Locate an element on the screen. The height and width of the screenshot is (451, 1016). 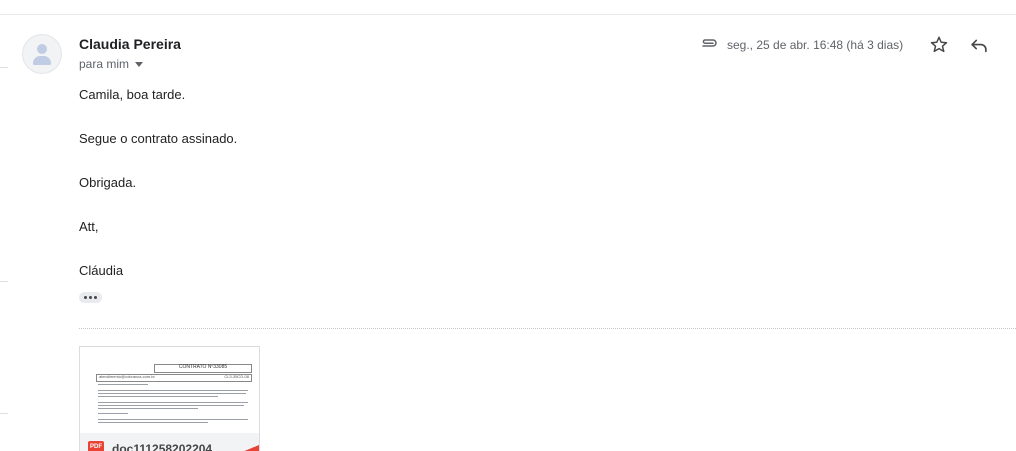
paperclip-icon is located at coordinates (709, 43).